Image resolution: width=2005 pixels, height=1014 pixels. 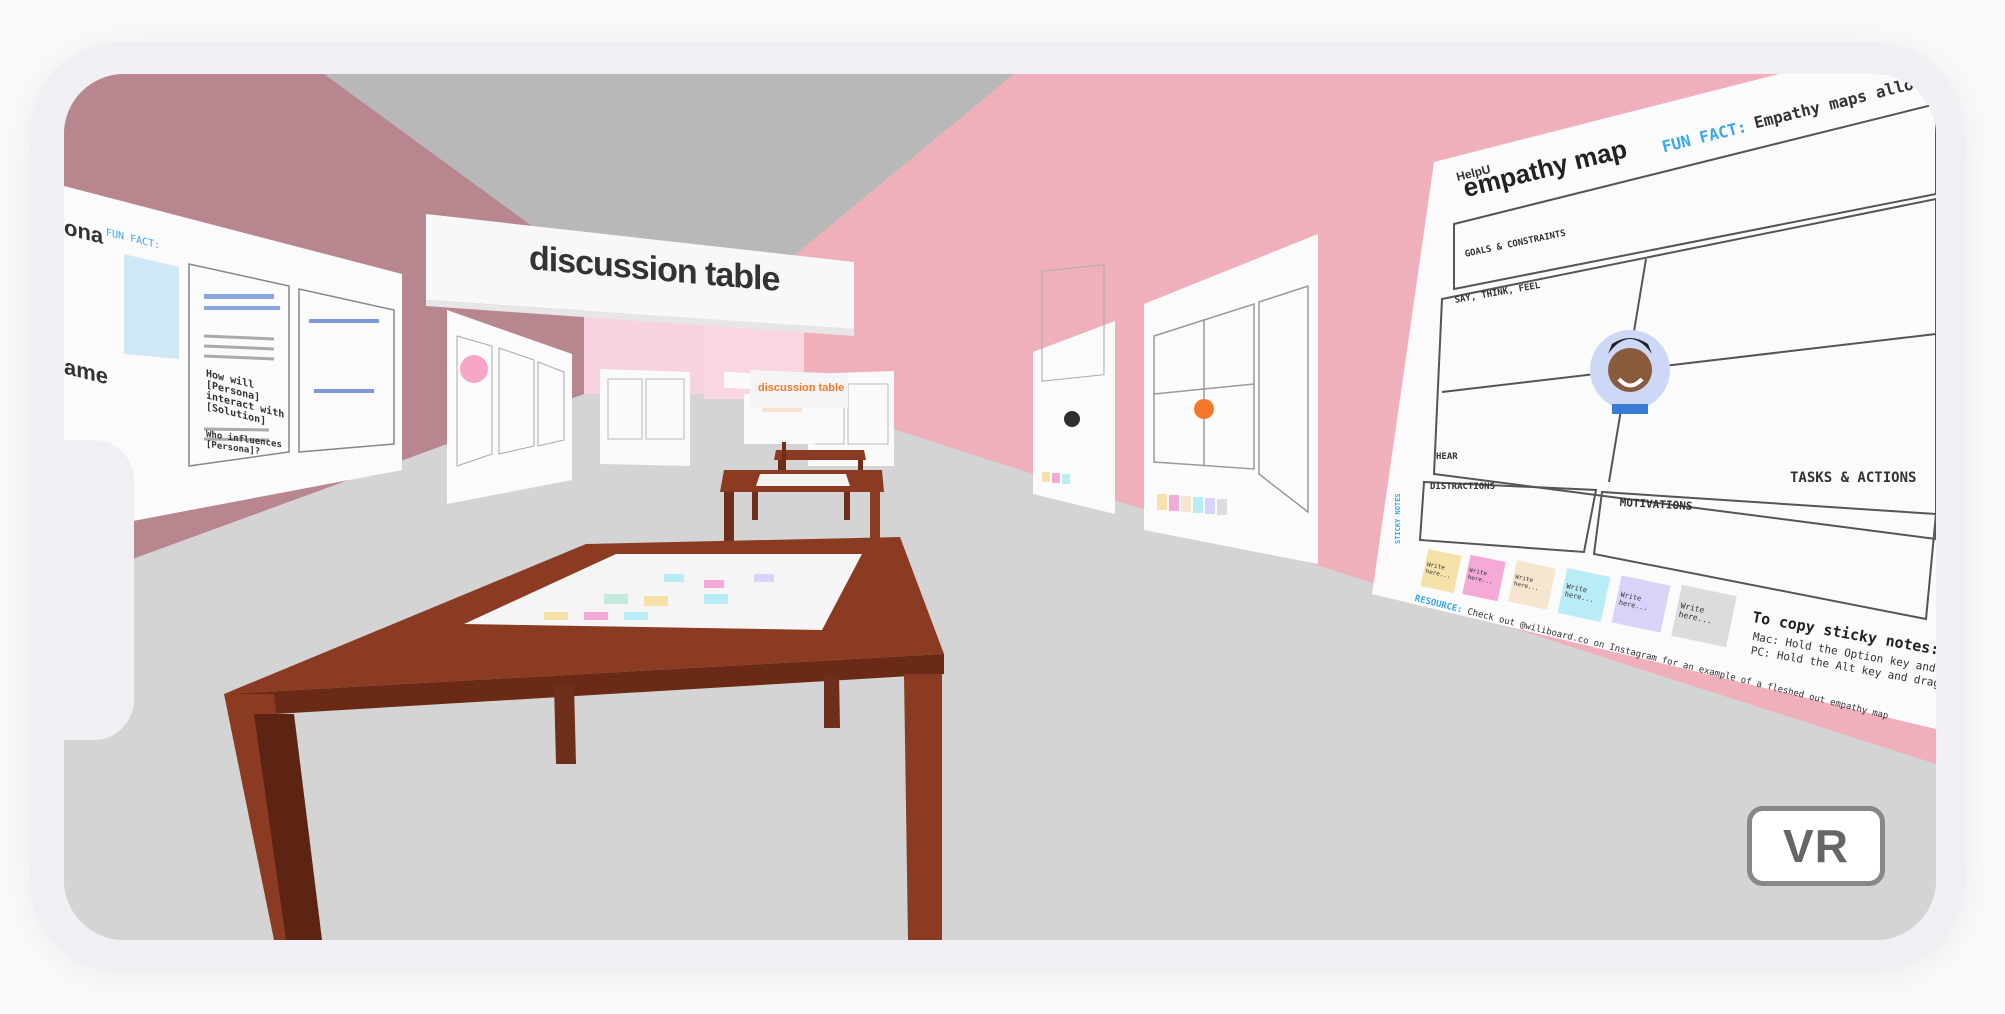 I want to click on discussion-banner-far-title: discussion table, so click(x=801, y=388).